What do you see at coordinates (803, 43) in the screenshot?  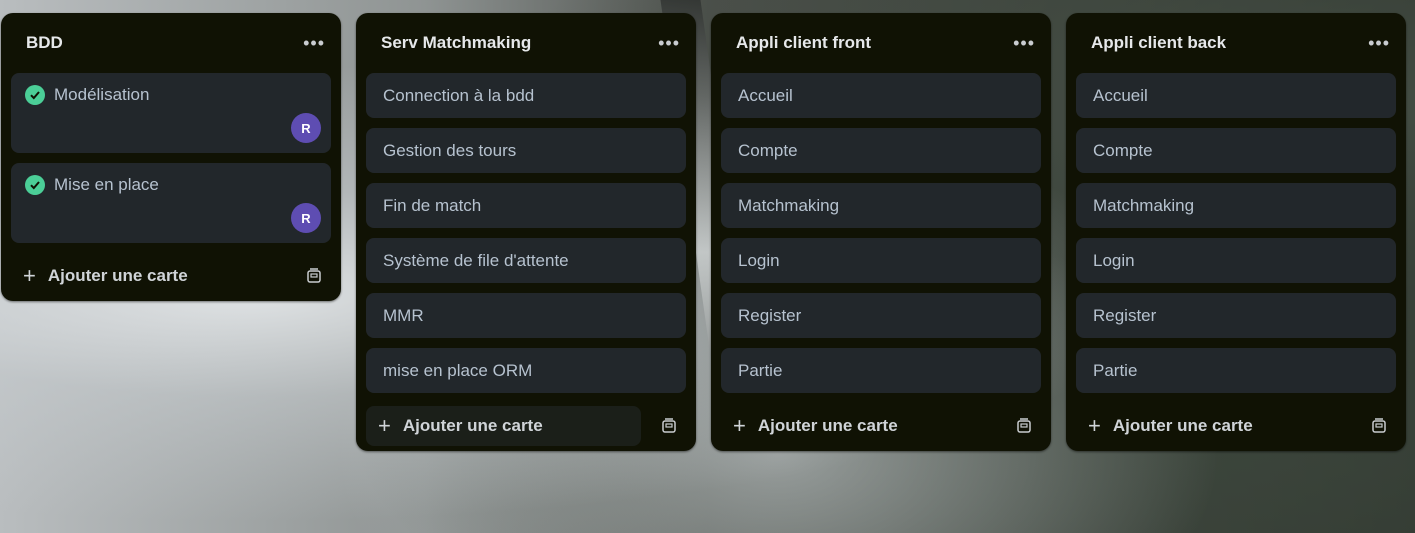 I see `list-title: Appli client front` at bounding box center [803, 43].